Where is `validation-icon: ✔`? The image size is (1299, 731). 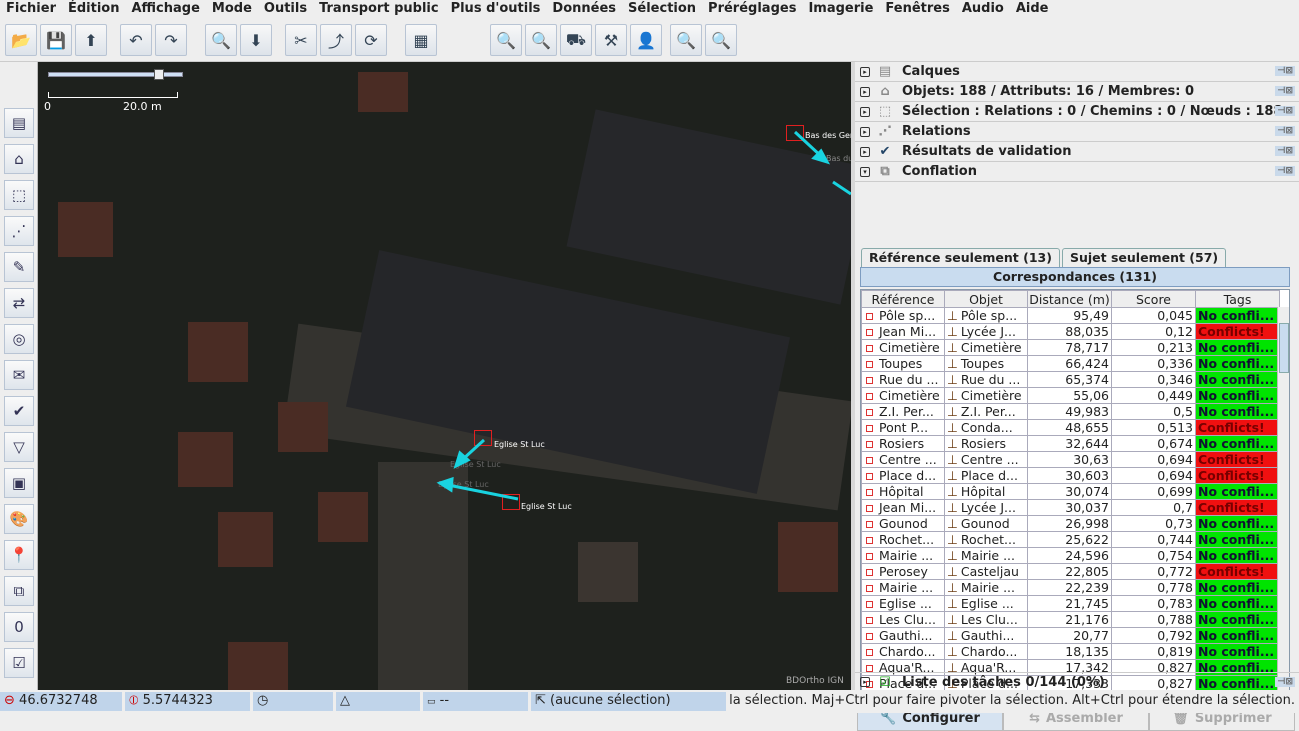 validation-icon: ✔ is located at coordinates (19, 411).